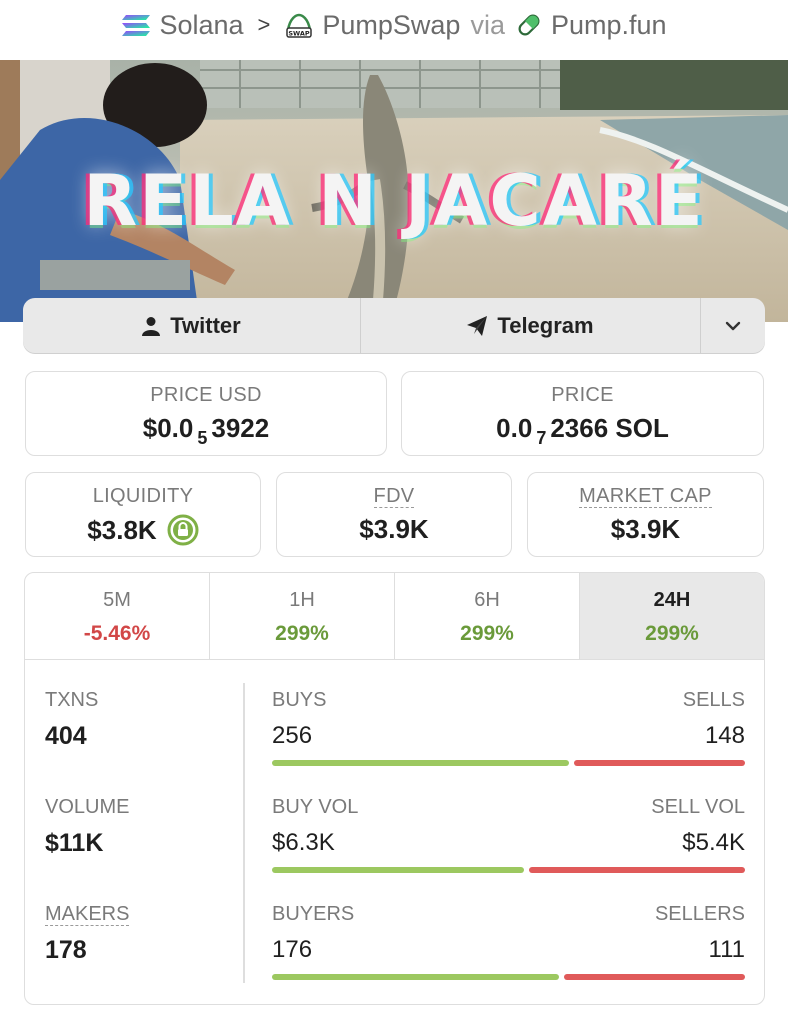 The height and width of the screenshot is (1024, 788). Describe the element at coordinates (72, 700) in the screenshot. I see `txns-label: TXNS` at that location.